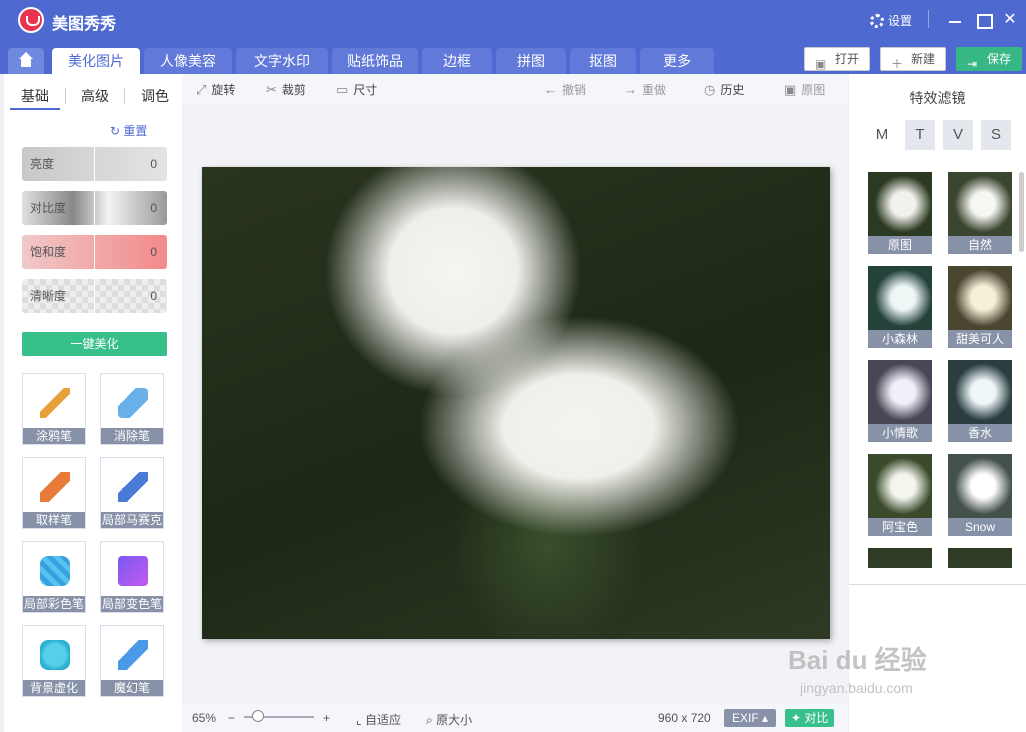 The image size is (1026, 732). What do you see at coordinates (54, 520) in the screenshot?
I see `tool-label: 取样笔` at bounding box center [54, 520].